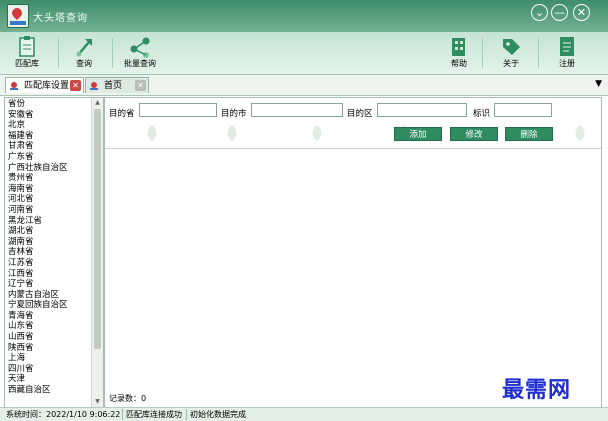  What do you see at coordinates (418, 134) in the screenshot?
I see `add-button: 添加` at bounding box center [418, 134].